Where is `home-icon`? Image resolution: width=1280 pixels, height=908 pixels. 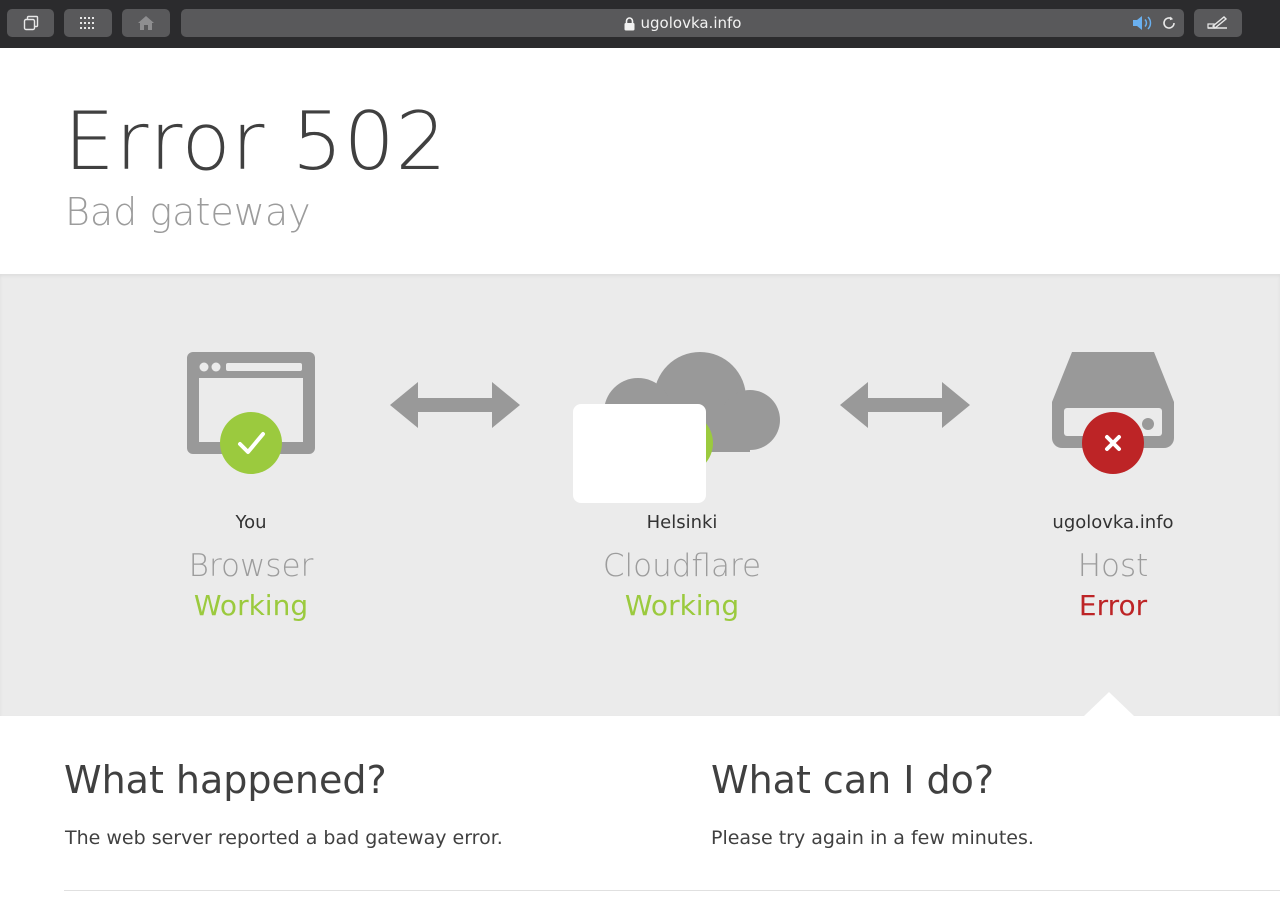 home-icon is located at coordinates (146, 23).